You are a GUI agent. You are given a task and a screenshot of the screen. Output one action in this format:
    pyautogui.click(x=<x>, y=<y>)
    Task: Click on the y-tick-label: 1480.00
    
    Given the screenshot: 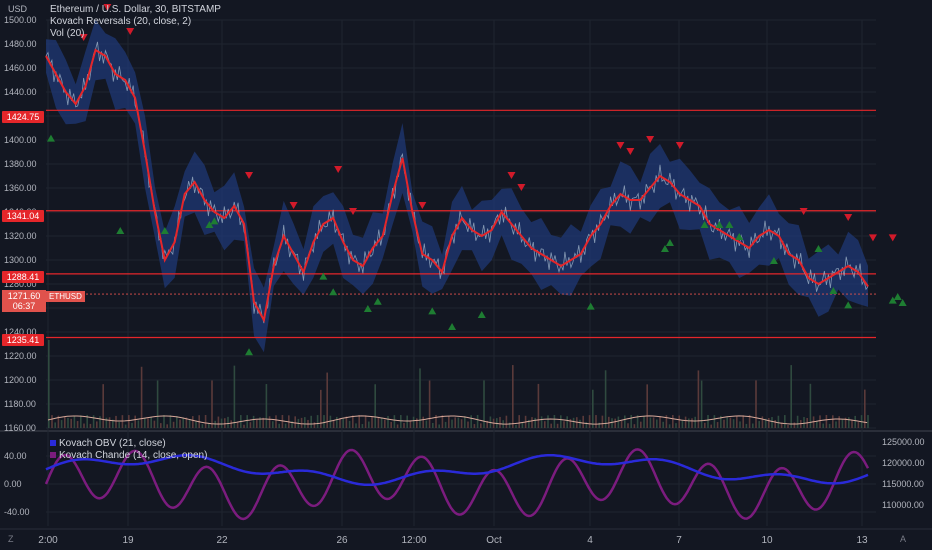 What is the action you would take?
    pyautogui.click(x=20, y=44)
    